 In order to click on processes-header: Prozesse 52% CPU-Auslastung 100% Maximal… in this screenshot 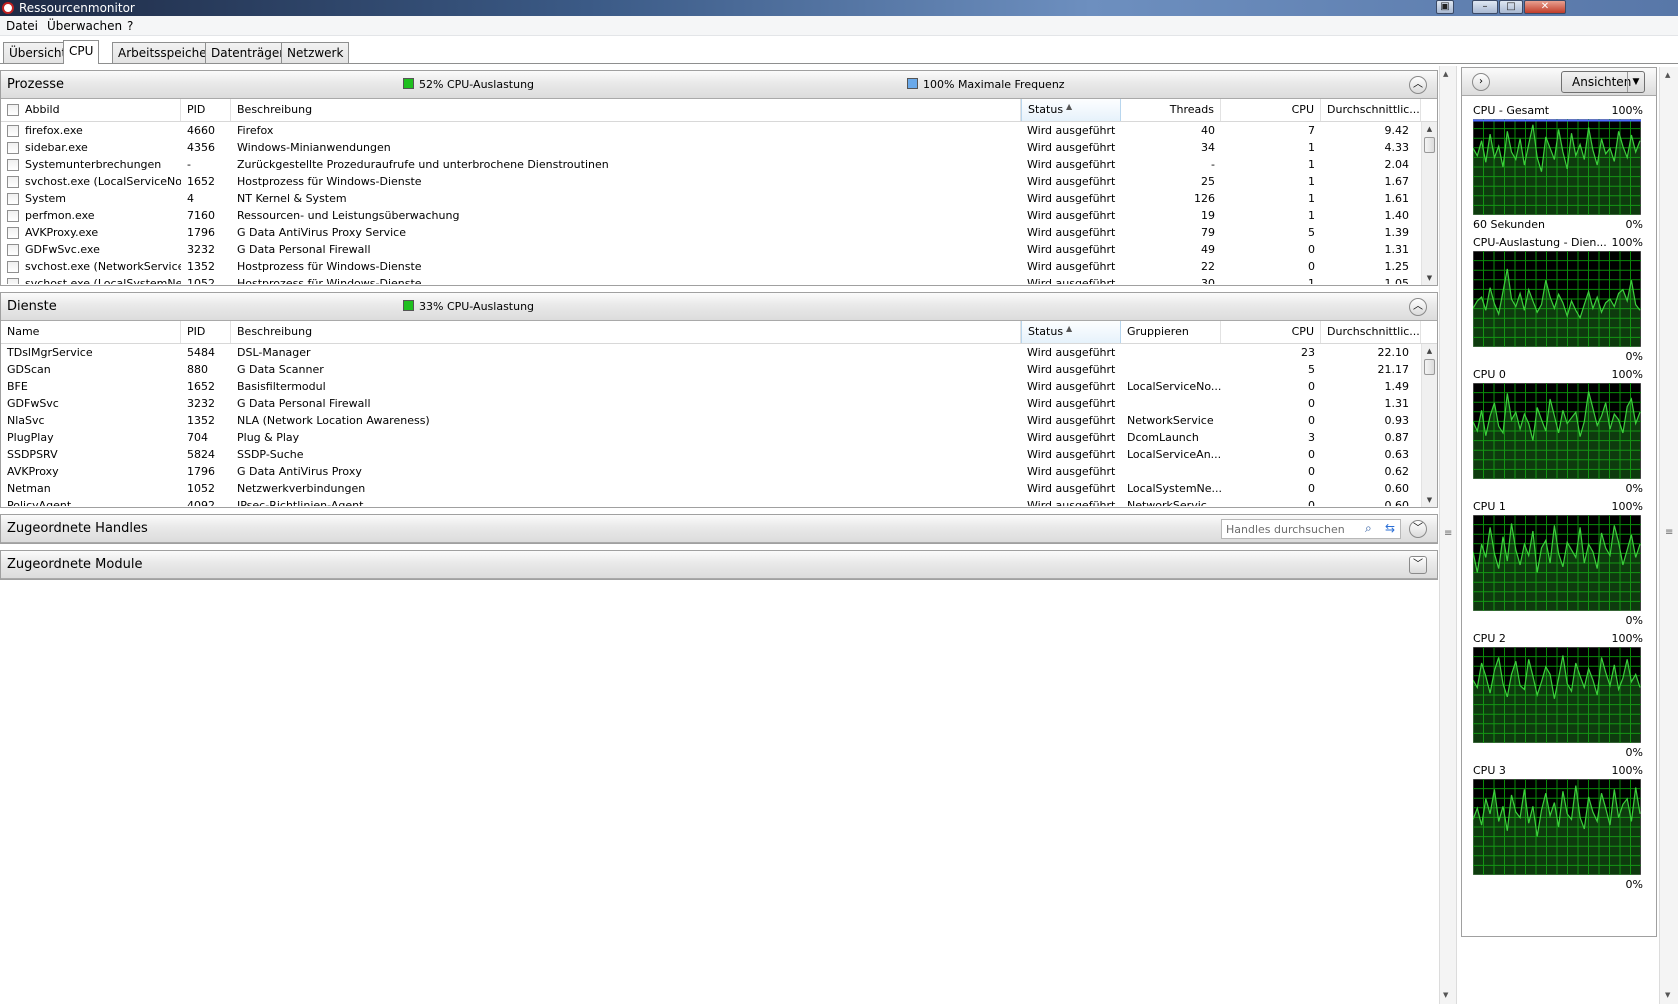, I will do `click(719, 85)`.